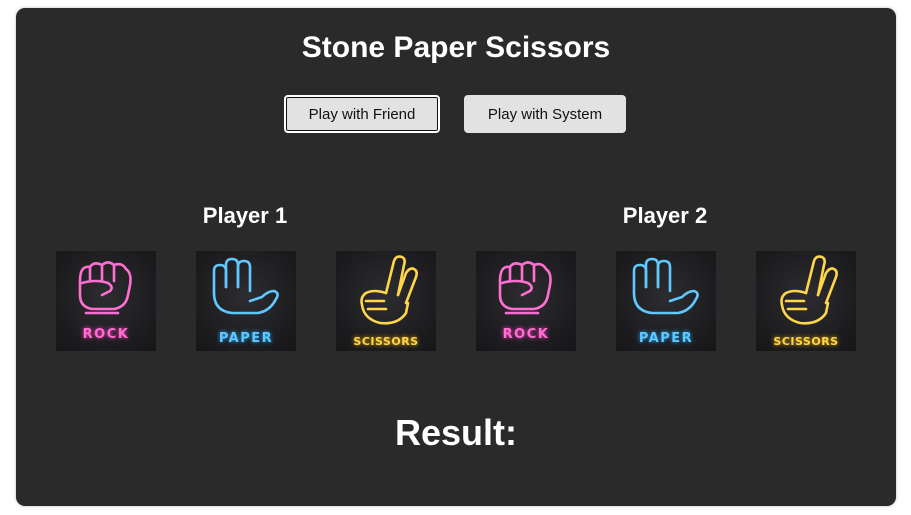  I want to click on player-2-paper-choice: PAPER, so click(666, 301).